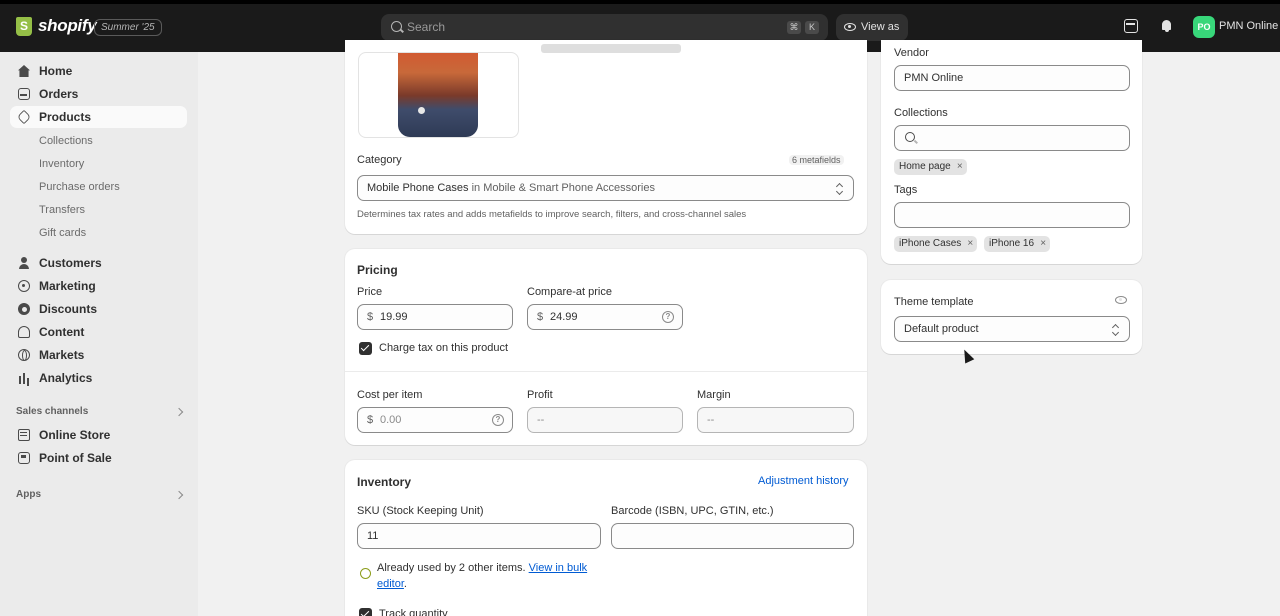 The image size is (1280, 616). What do you see at coordinates (98, 286) in the screenshot?
I see `sidebar-item-marketing: Marketing` at bounding box center [98, 286].